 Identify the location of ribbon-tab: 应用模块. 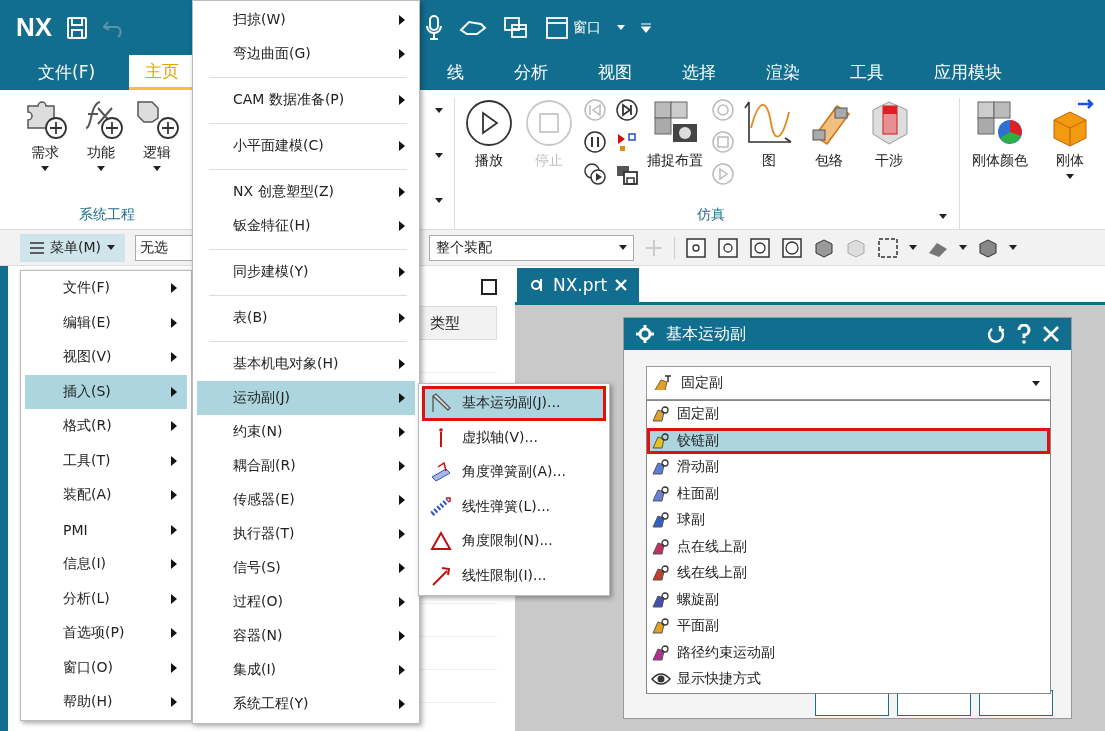
(968, 72).